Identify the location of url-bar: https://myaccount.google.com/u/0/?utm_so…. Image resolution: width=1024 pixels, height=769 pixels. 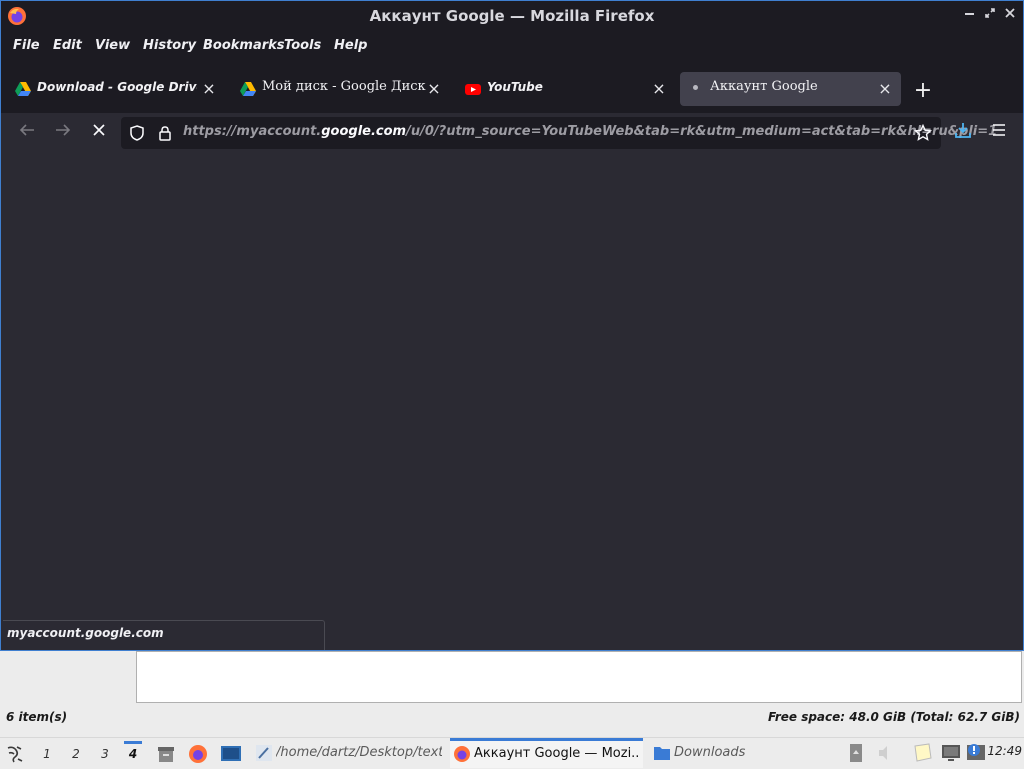
(559, 133).